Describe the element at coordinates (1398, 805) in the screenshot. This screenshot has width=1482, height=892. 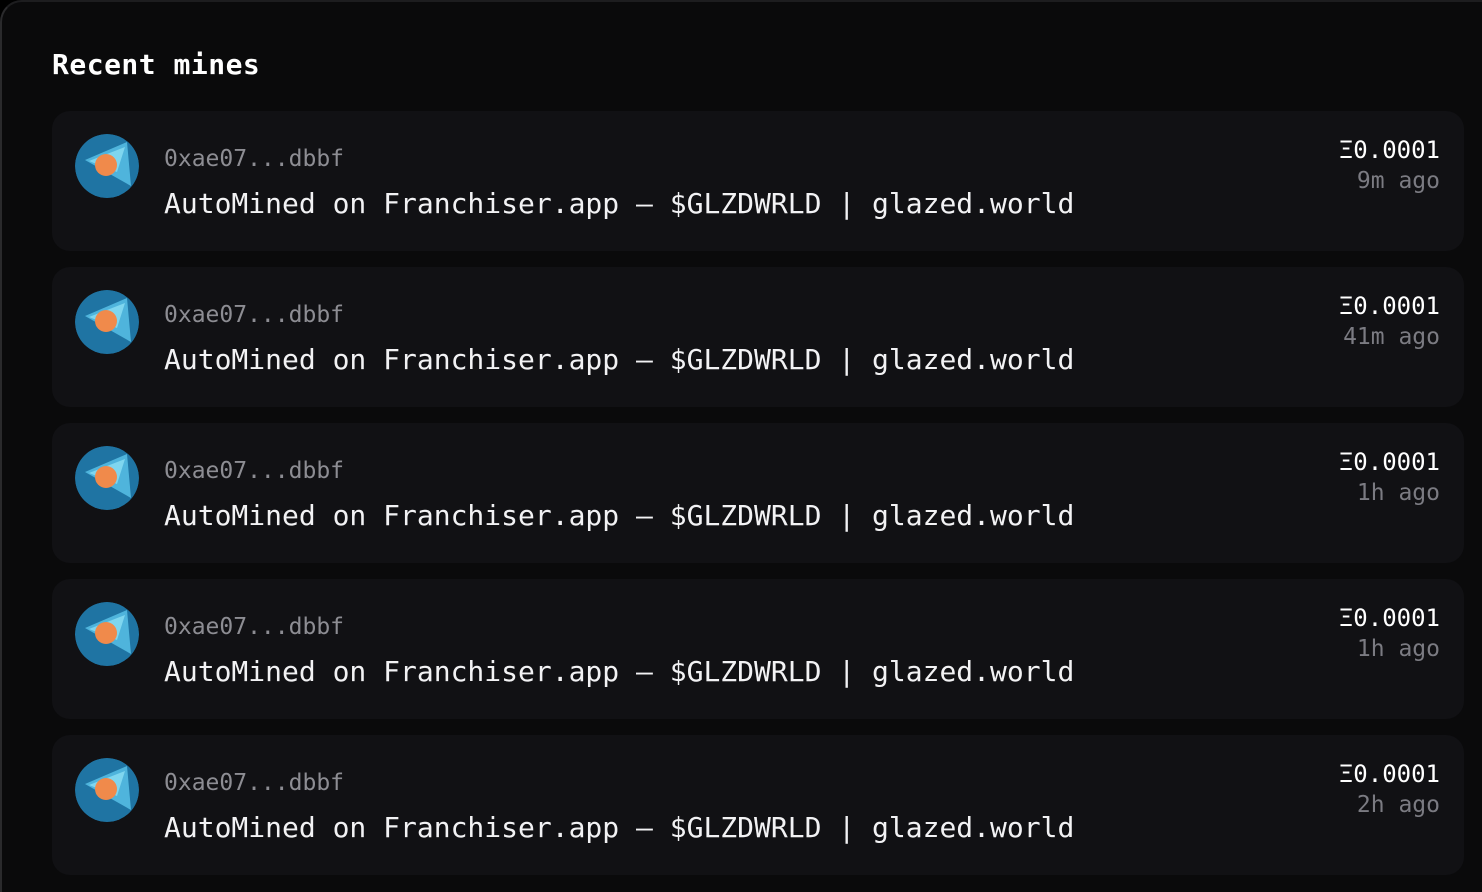
I see `mine-timestamp: 2h ago` at that location.